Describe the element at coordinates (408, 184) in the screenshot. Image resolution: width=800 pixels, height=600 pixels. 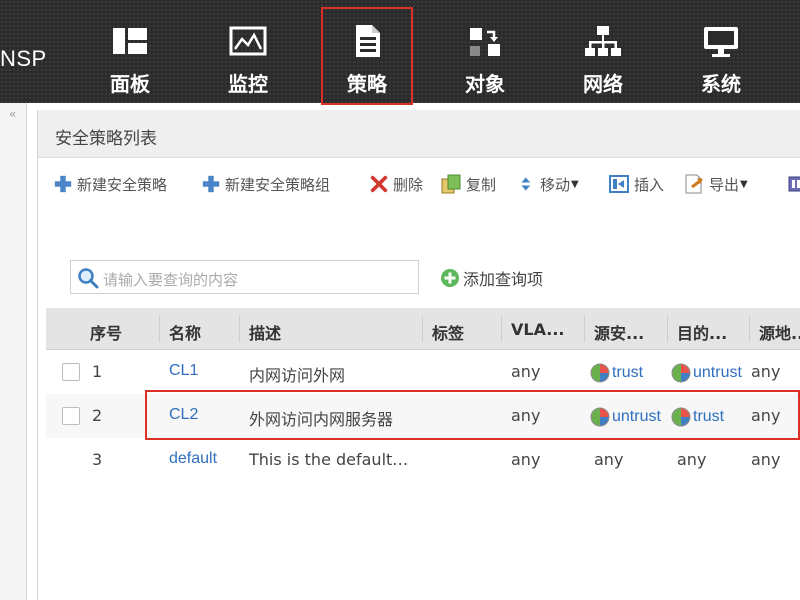
I see `delete-label: 删除` at that location.